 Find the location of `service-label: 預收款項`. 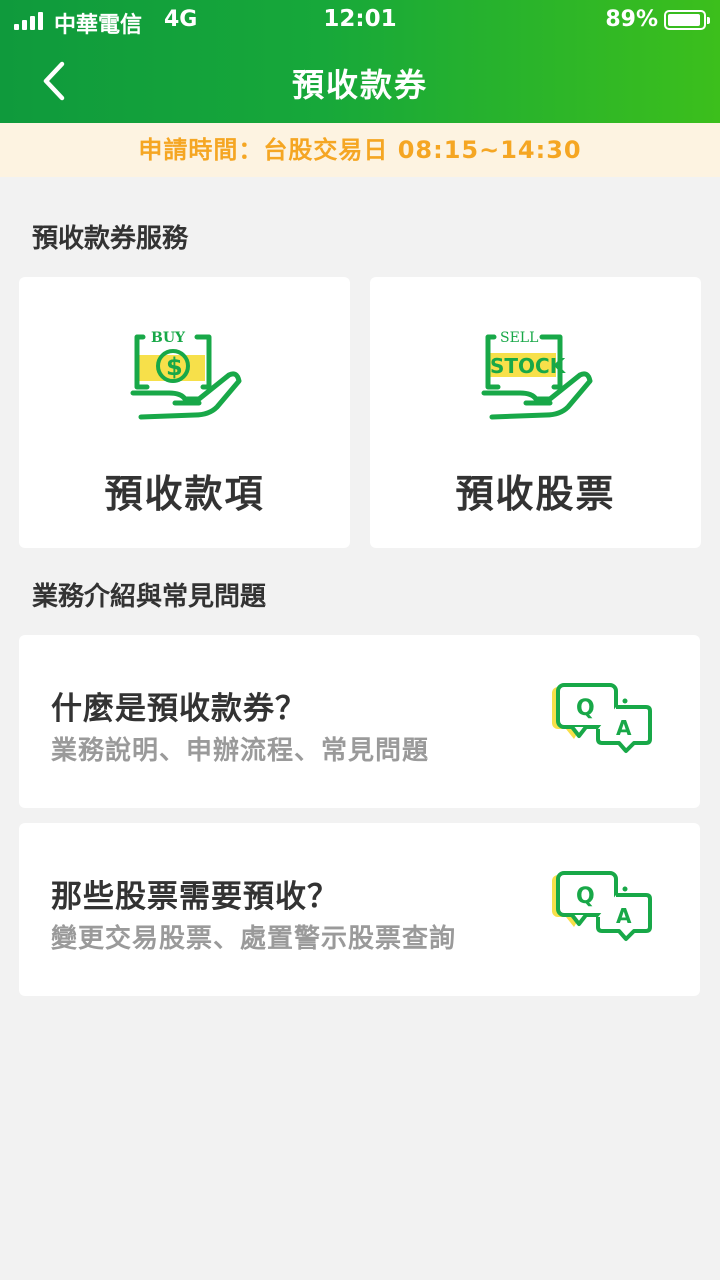

service-label: 預收款項 is located at coordinates (184, 494).